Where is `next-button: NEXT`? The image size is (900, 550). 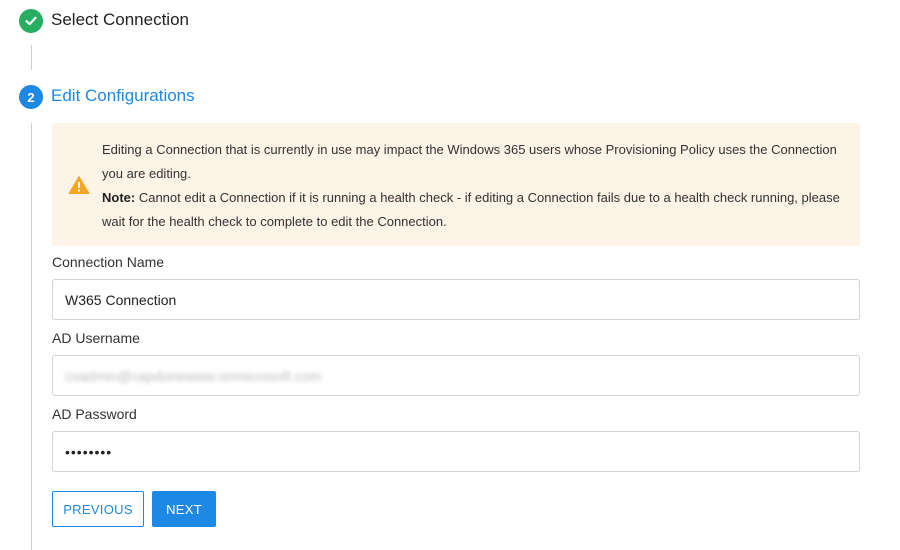 next-button: NEXT is located at coordinates (184, 509).